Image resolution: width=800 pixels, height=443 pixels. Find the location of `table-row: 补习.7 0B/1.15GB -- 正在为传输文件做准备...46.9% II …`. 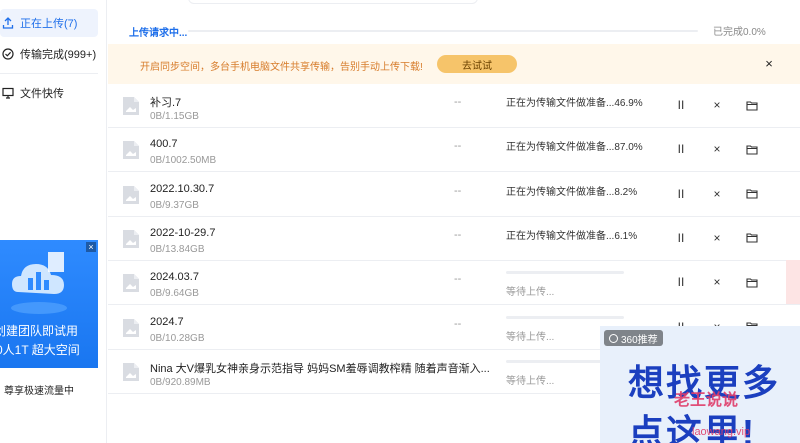

table-row: 补习.7 0B/1.15GB -- 正在为传输文件做准备...46.9% II … is located at coordinates (454, 106).